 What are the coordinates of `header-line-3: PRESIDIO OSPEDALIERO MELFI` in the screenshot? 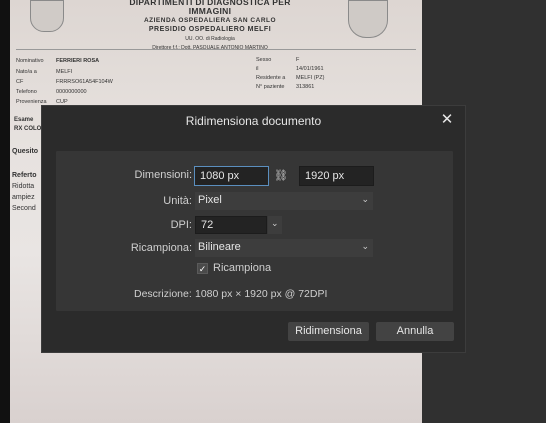 It's located at (210, 29).